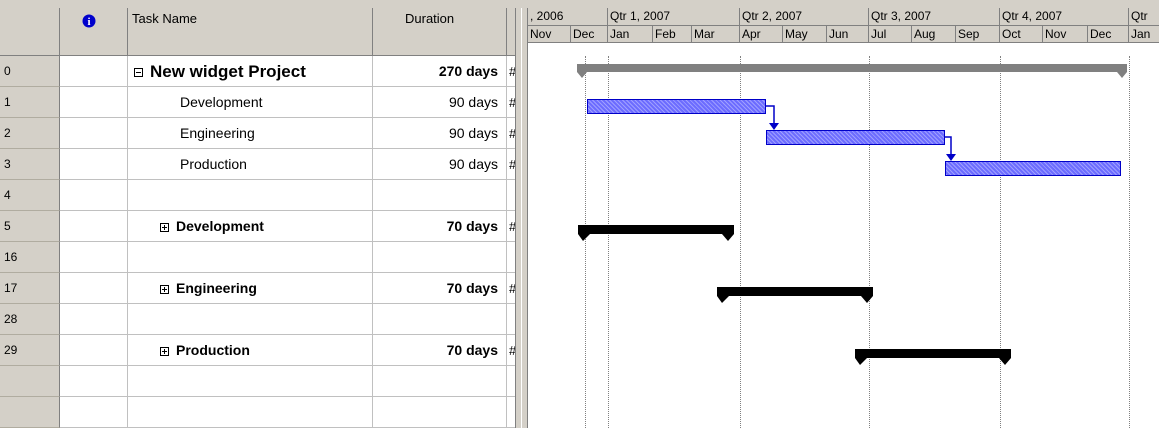  I want to click on timescale-minor-cell: Mar, so click(716, 34).